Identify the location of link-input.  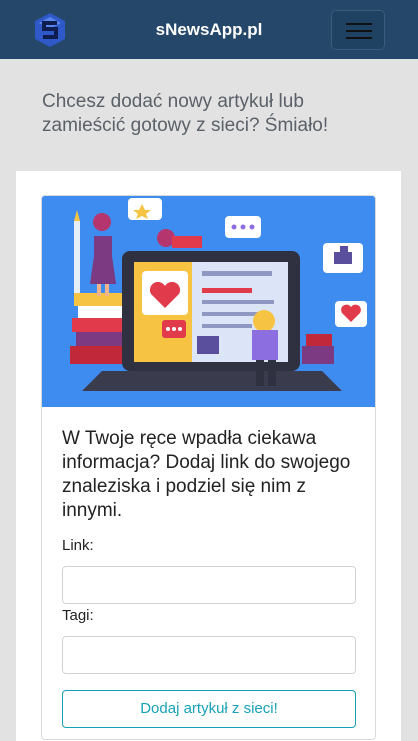
(209, 585).